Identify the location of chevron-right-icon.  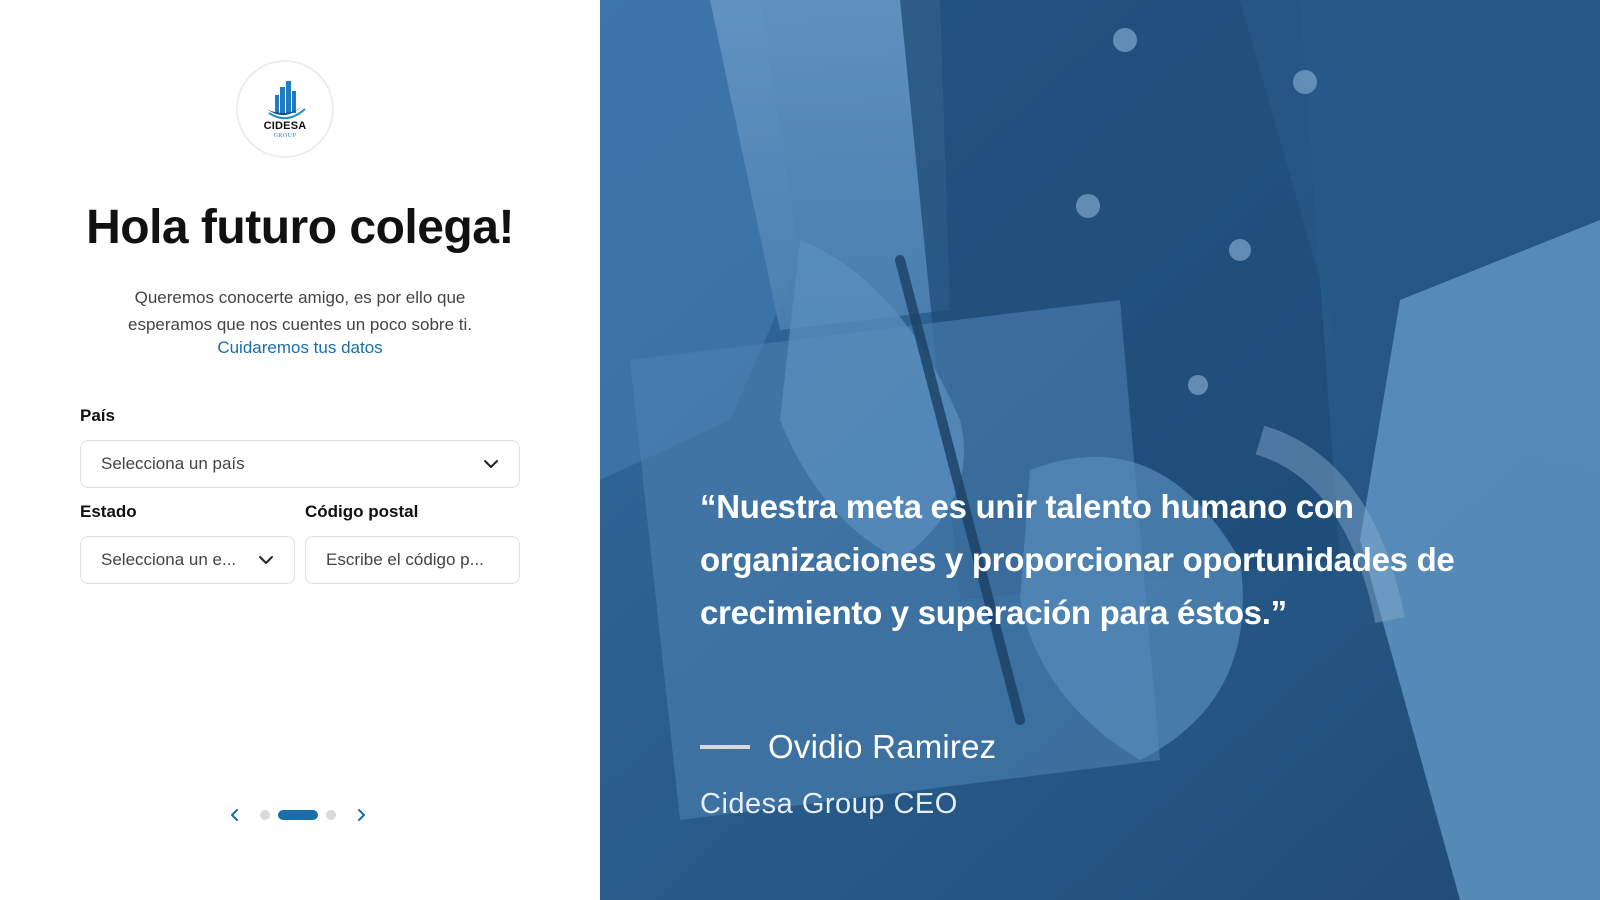
(361, 815).